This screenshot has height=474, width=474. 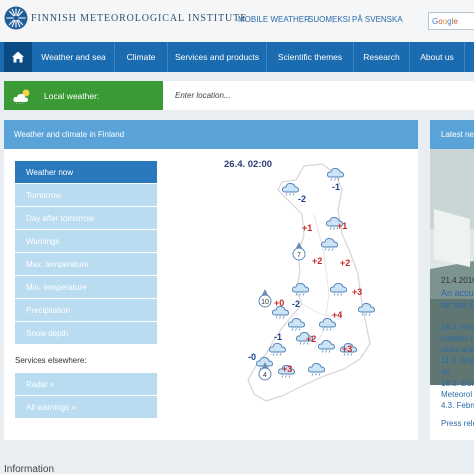 I want to click on news-headline-line-1: An accurate, so click(x=457, y=293).